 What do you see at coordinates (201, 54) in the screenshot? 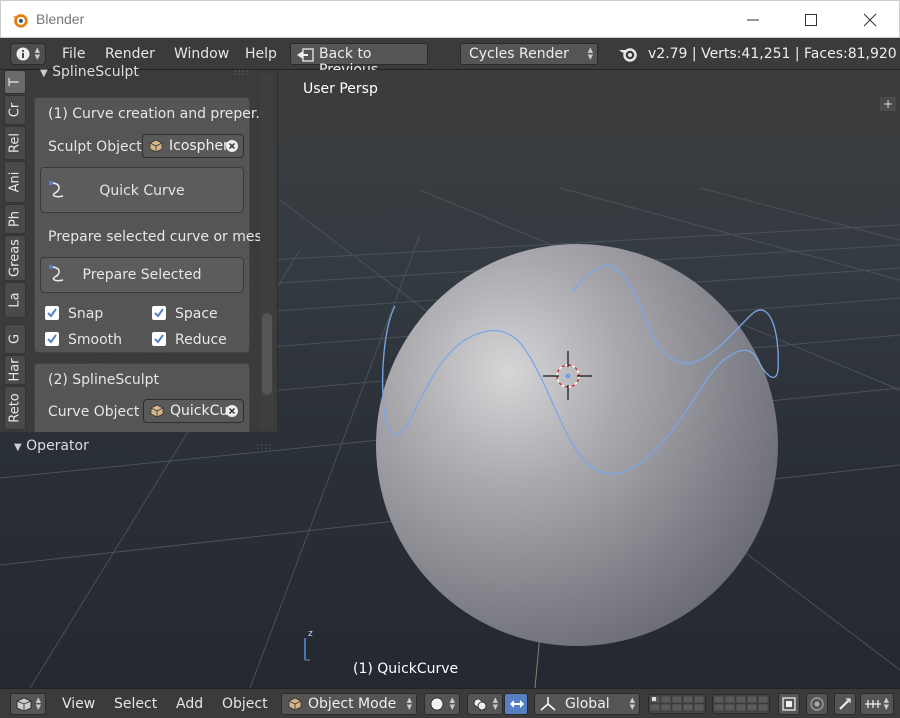
I see `menu-window: Window` at bounding box center [201, 54].